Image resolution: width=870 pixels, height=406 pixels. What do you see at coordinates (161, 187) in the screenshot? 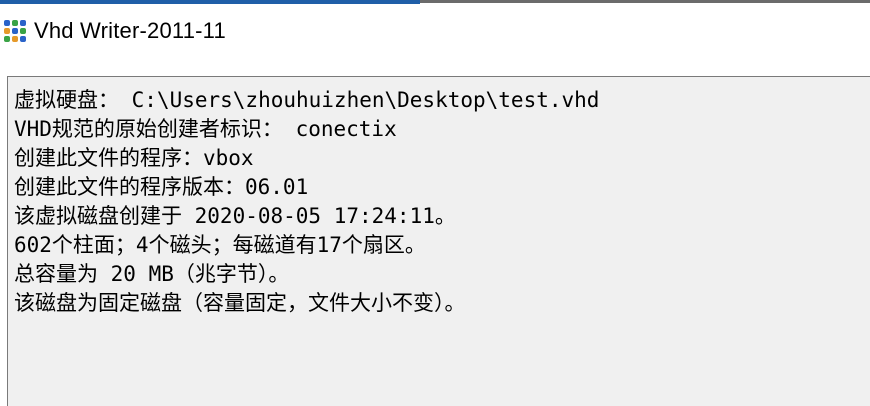
I see `info-line-program-version: 创建此文件的程序版本：06.01` at bounding box center [161, 187].